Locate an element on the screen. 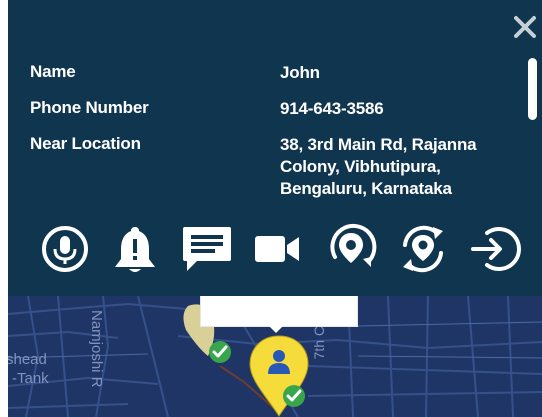 The height and width of the screenshot is (417, 542). scrollbar-thumb is located at coordinates (532, 89).